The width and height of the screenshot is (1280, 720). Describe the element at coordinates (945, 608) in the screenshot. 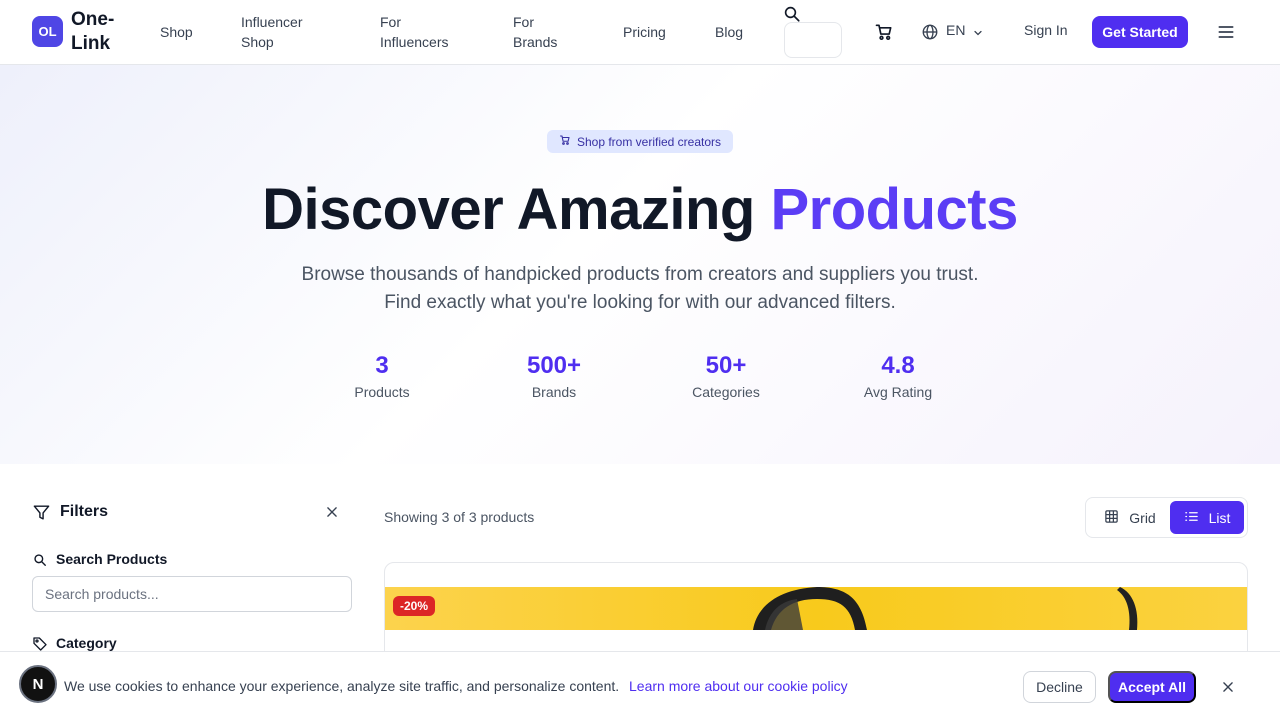

I see `headphones-image` at that location.